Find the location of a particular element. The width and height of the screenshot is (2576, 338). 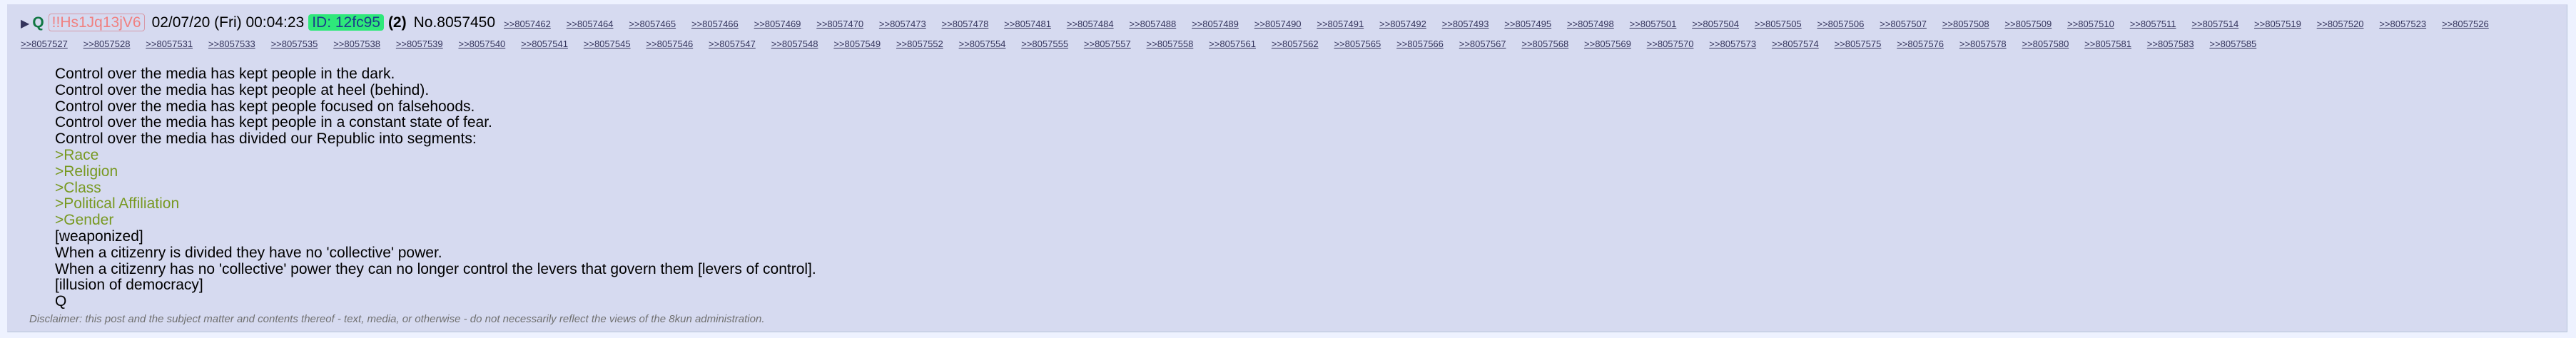

backlink: >>8057554 is located at coordinates (982, 44).